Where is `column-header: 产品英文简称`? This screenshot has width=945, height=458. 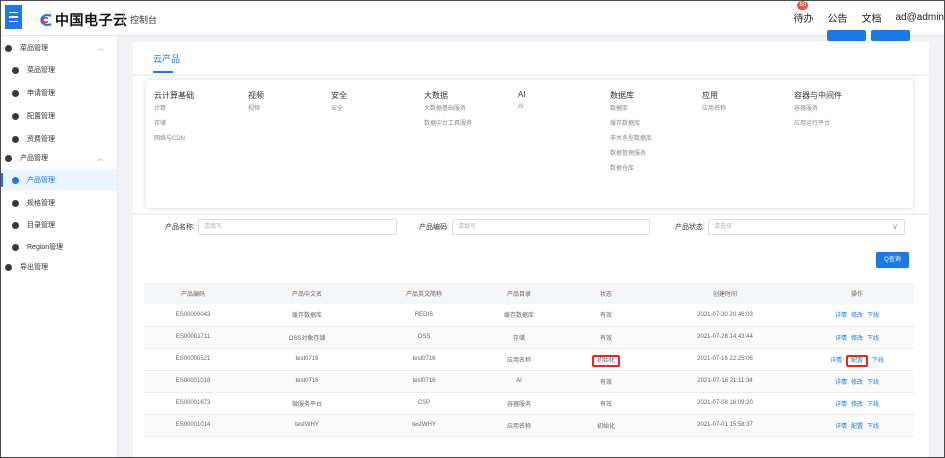 column-header: 产品英文简称 is located at coordinates (424, 293).